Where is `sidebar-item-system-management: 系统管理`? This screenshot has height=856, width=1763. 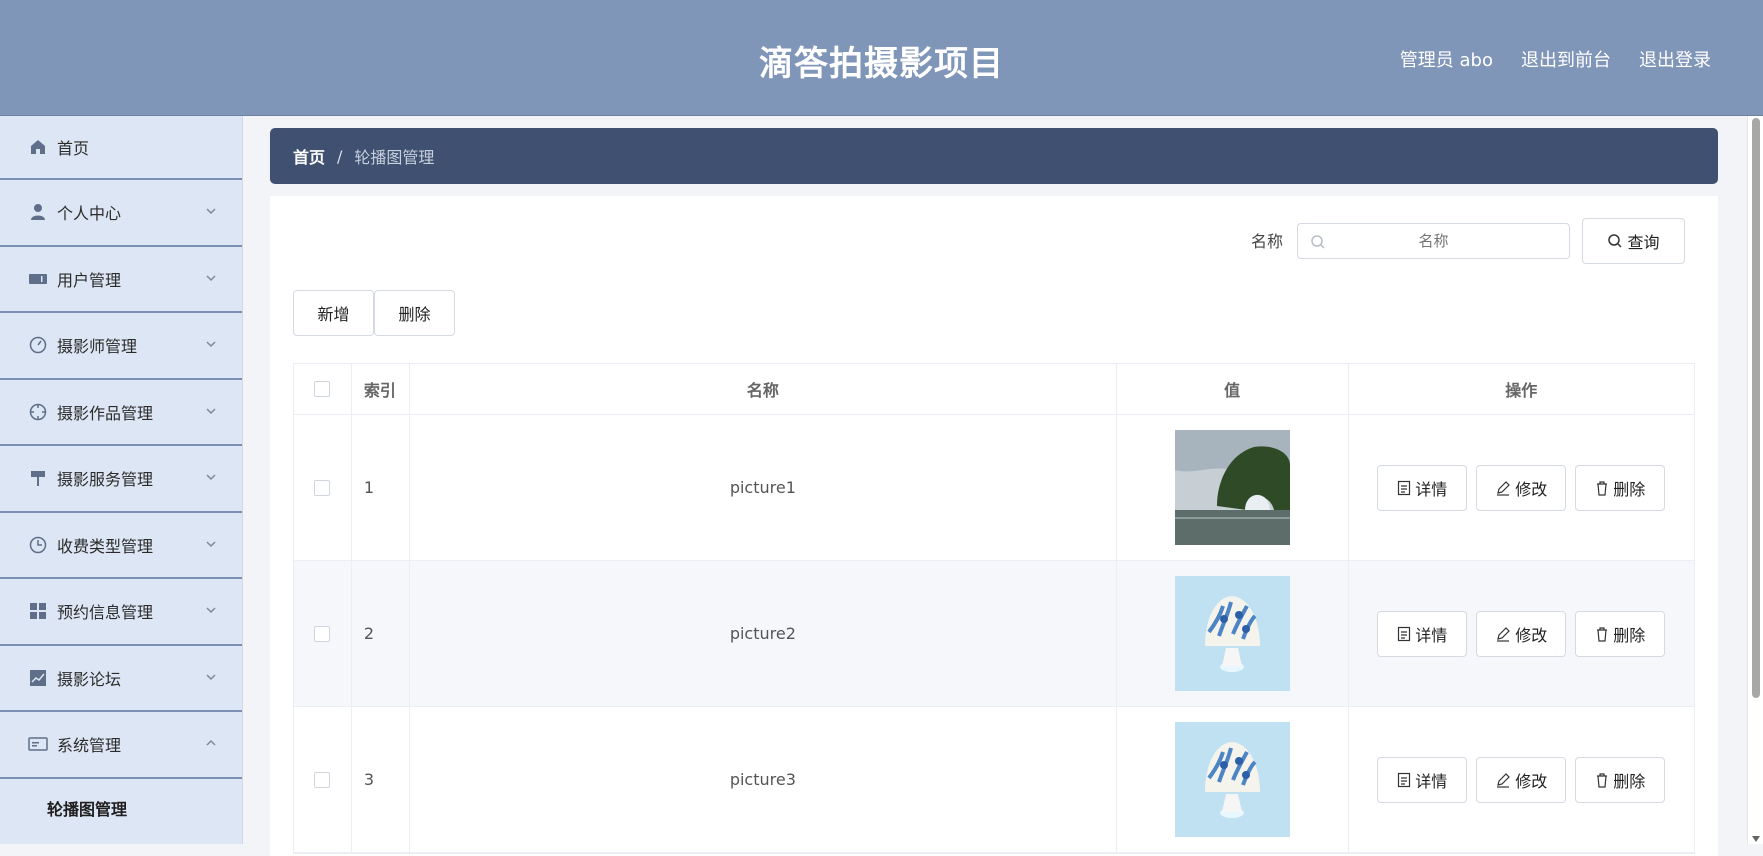 sidebar-item-system-management: 系统管理 is located at coordinates (121, 745).